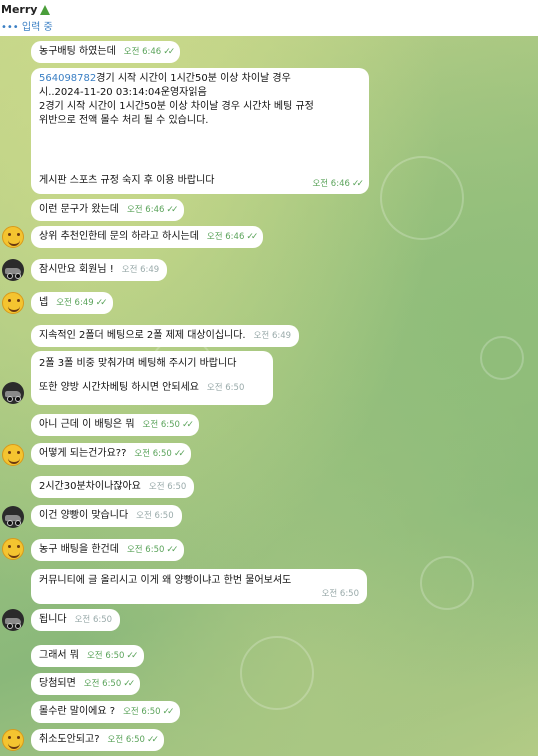 This screenshot has width=538, height=756. What do you see at coordinates (123, 92) in the screenshot?
I see `message-line: 시..2024-11-20 03:14:04운영자읽음` at bounding box center [123, 92].